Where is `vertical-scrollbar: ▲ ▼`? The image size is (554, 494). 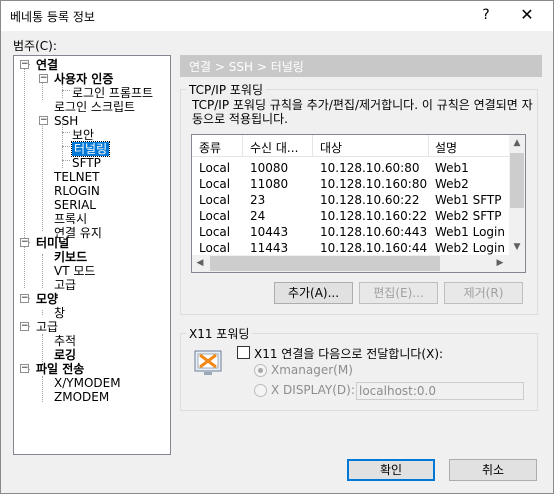
vertical-scrollbar: ▲ ▼ is located at coordinates (517, 195).